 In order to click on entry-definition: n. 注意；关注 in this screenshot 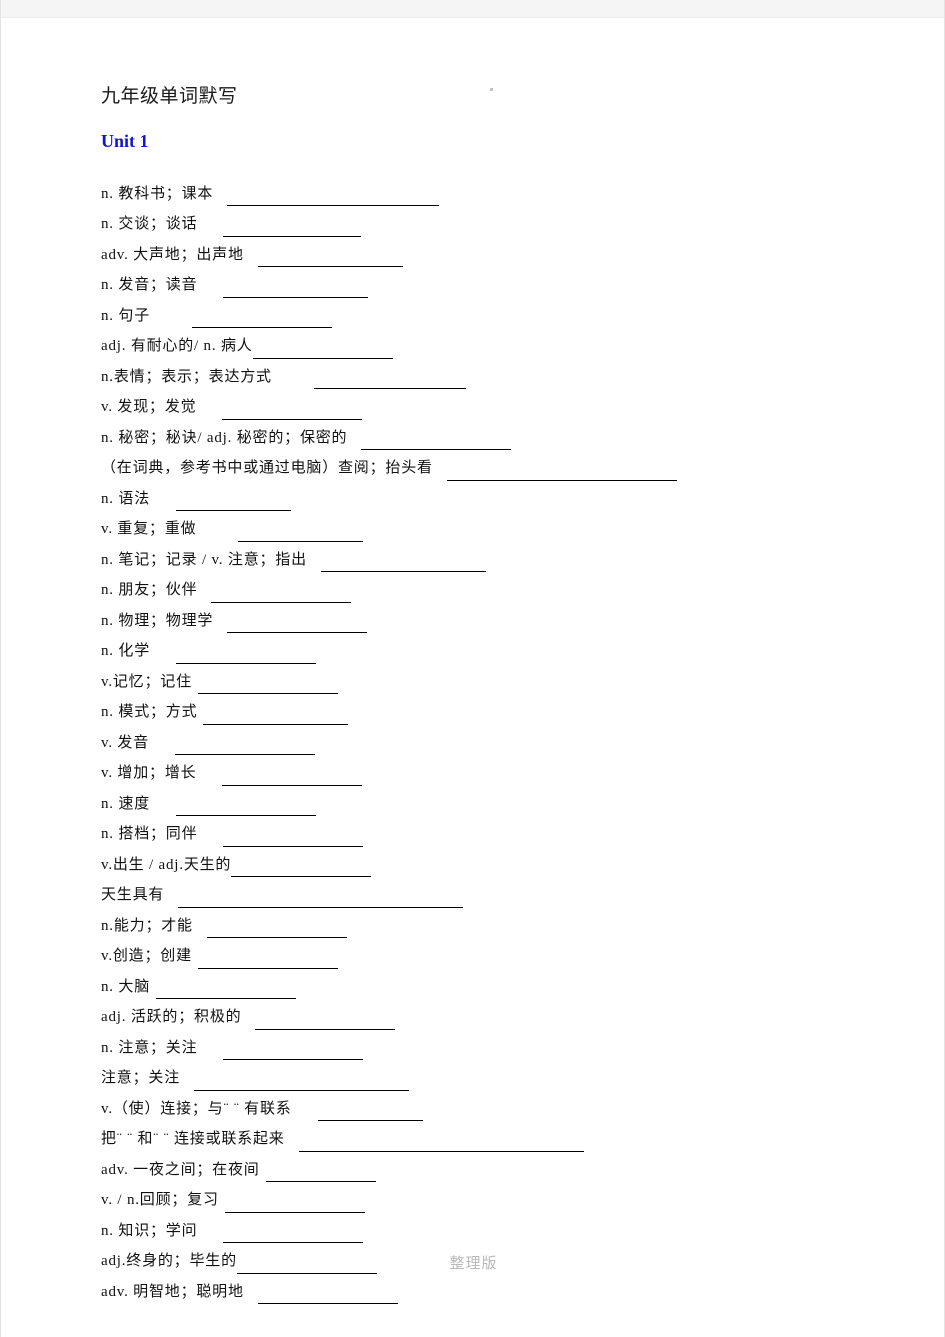, I will do `click(149, 1047)`.